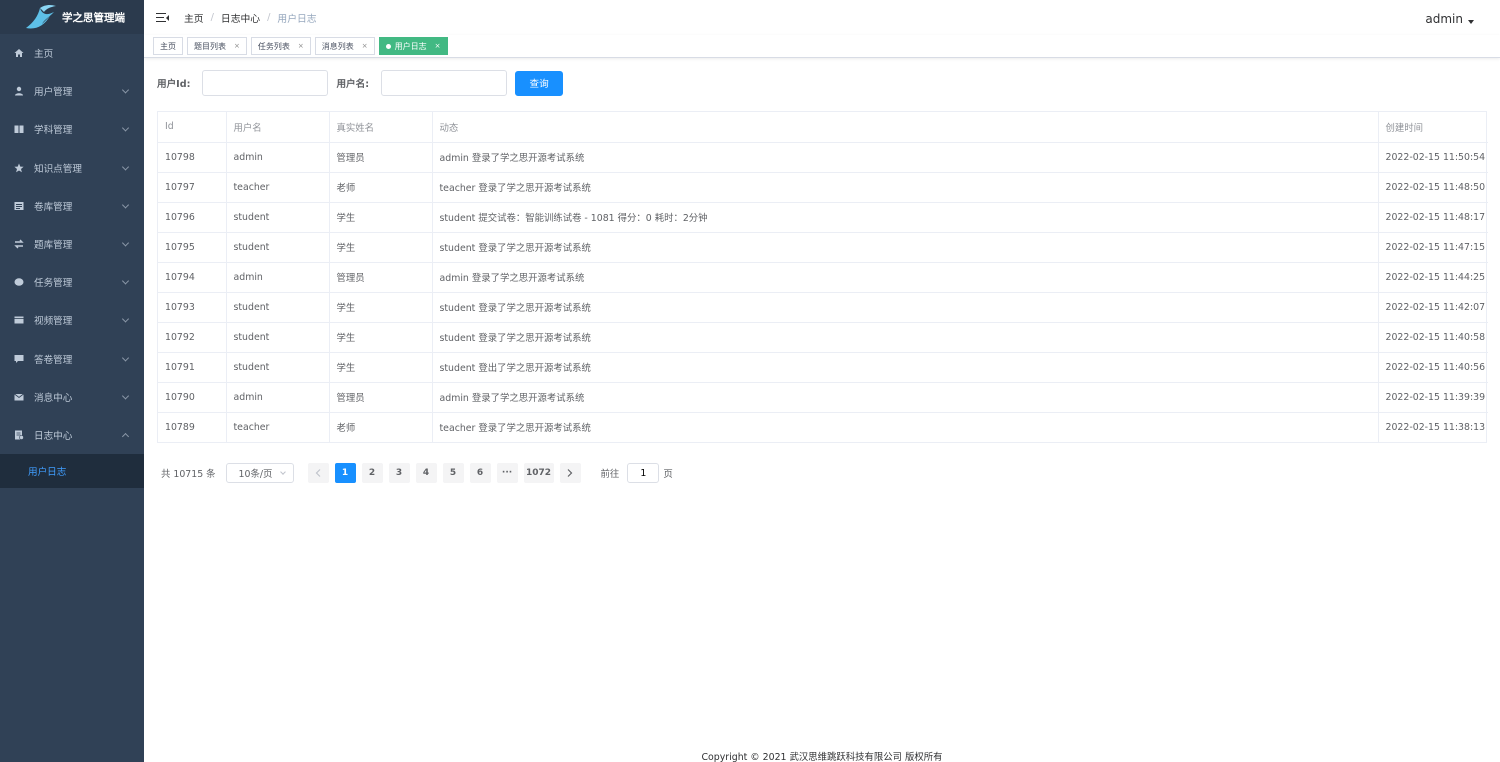  I want to click on tag-label: 题目列表, so click(210, 46).